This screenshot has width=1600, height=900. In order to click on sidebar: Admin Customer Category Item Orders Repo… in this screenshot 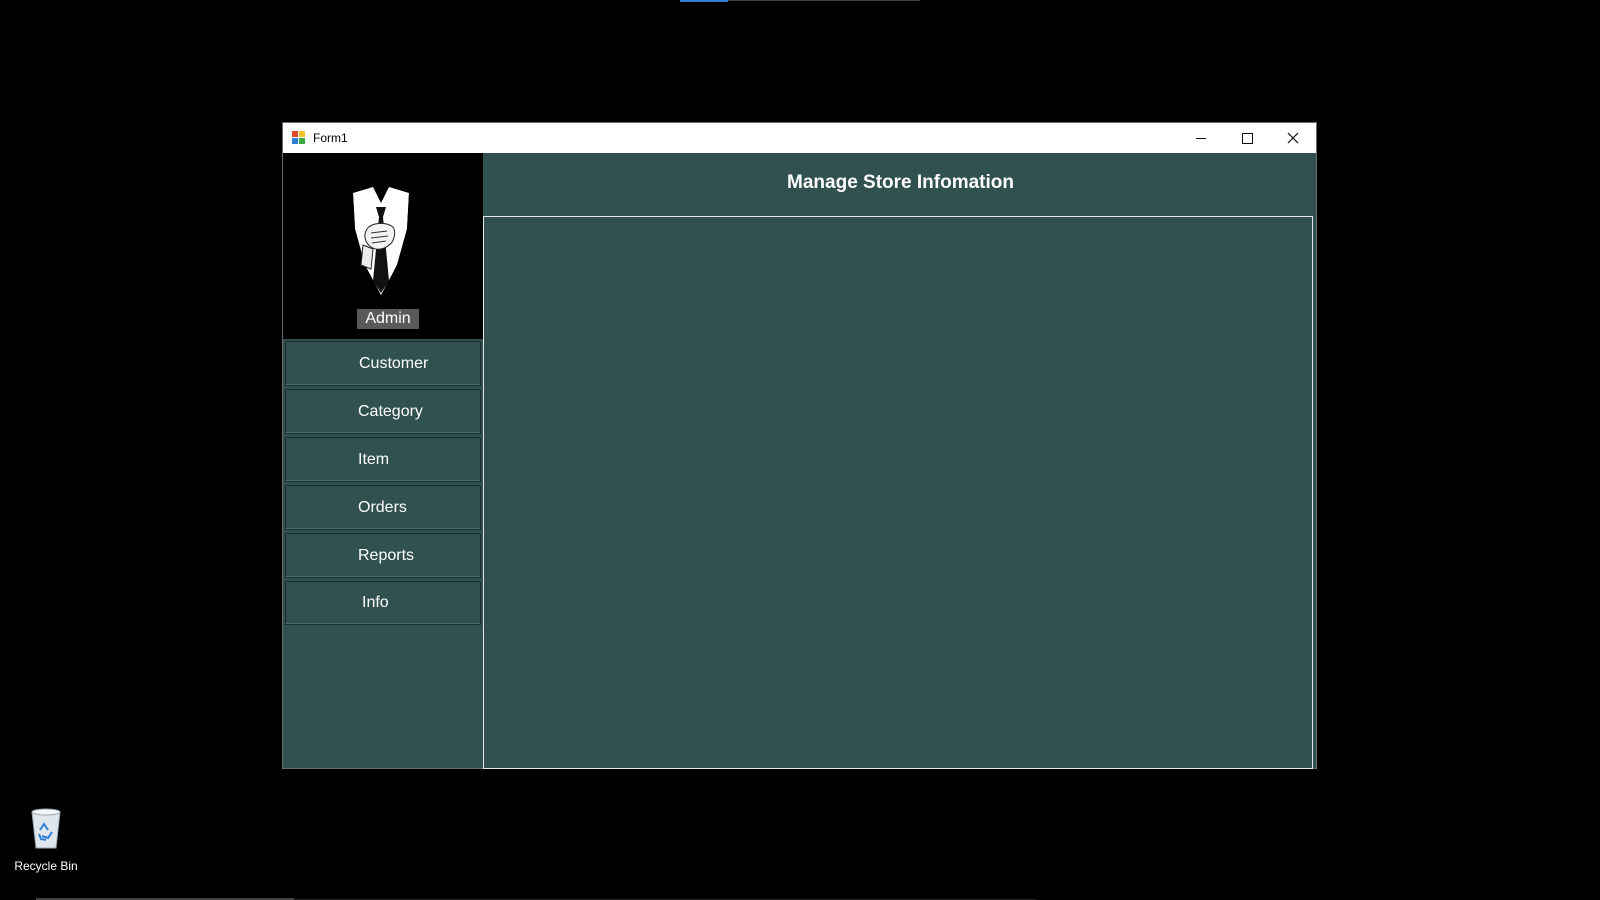, I will do `click(383, 460)`.